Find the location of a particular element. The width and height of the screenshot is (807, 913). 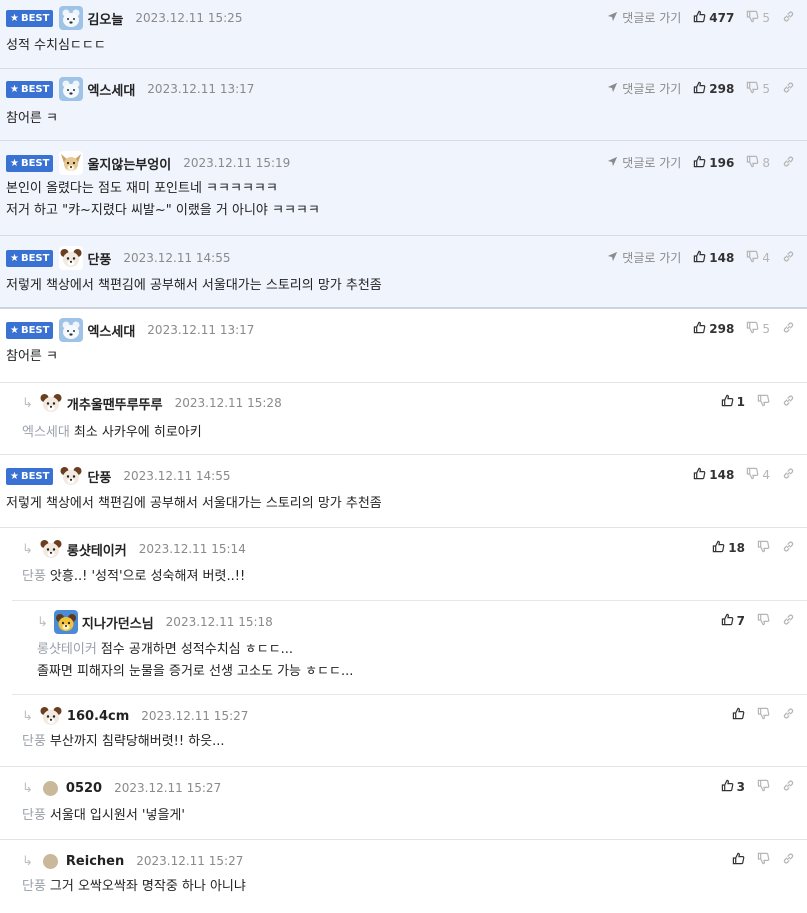

upvote-button: 196 is located at coordinates (713, 163).